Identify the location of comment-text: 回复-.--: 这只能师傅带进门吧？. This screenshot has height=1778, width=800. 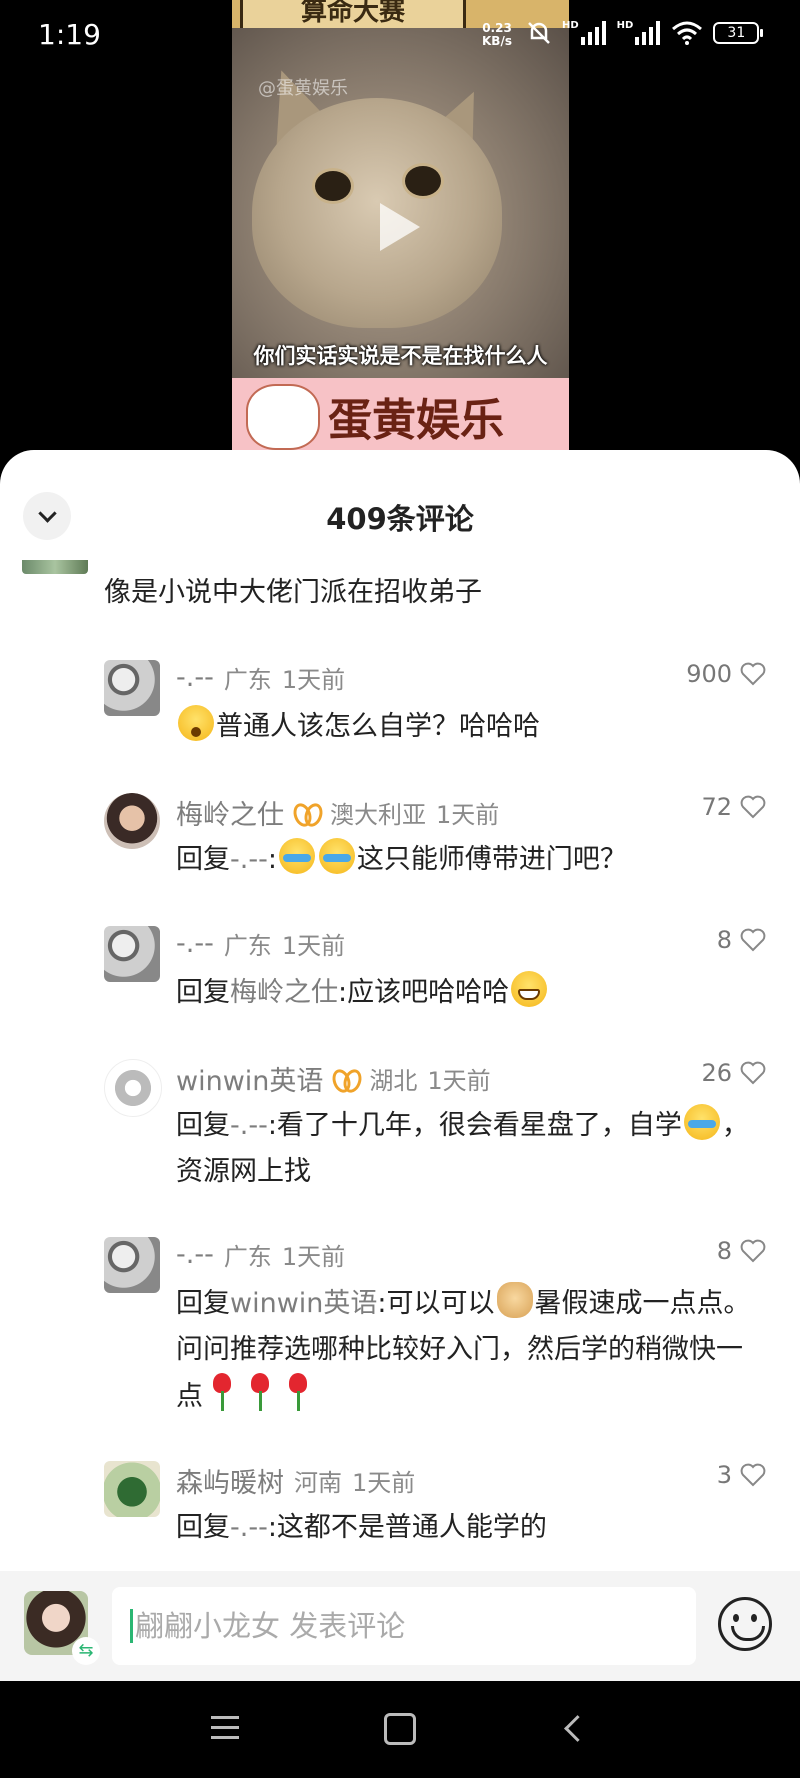
(471, 860).